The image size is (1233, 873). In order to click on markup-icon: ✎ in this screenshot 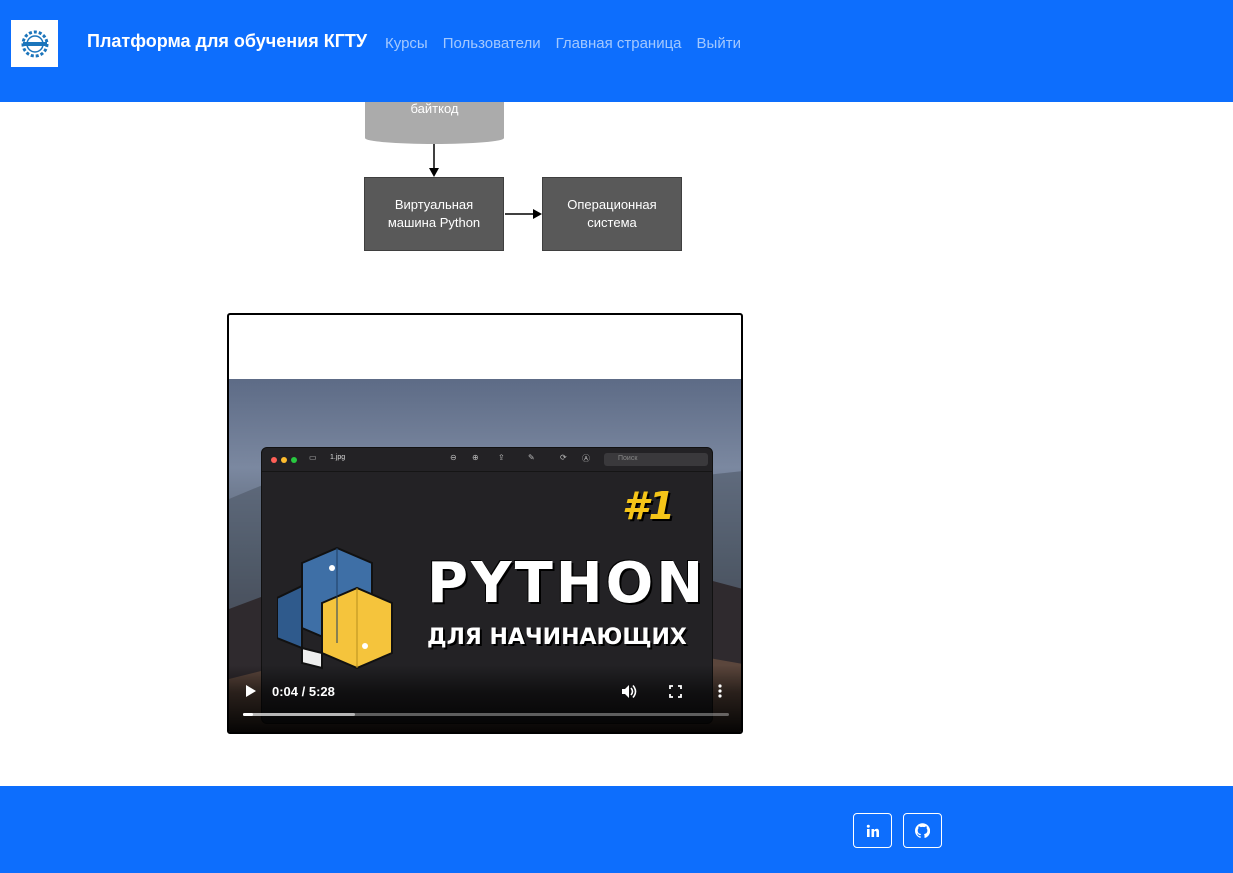, I will do `click(531, 457)`.